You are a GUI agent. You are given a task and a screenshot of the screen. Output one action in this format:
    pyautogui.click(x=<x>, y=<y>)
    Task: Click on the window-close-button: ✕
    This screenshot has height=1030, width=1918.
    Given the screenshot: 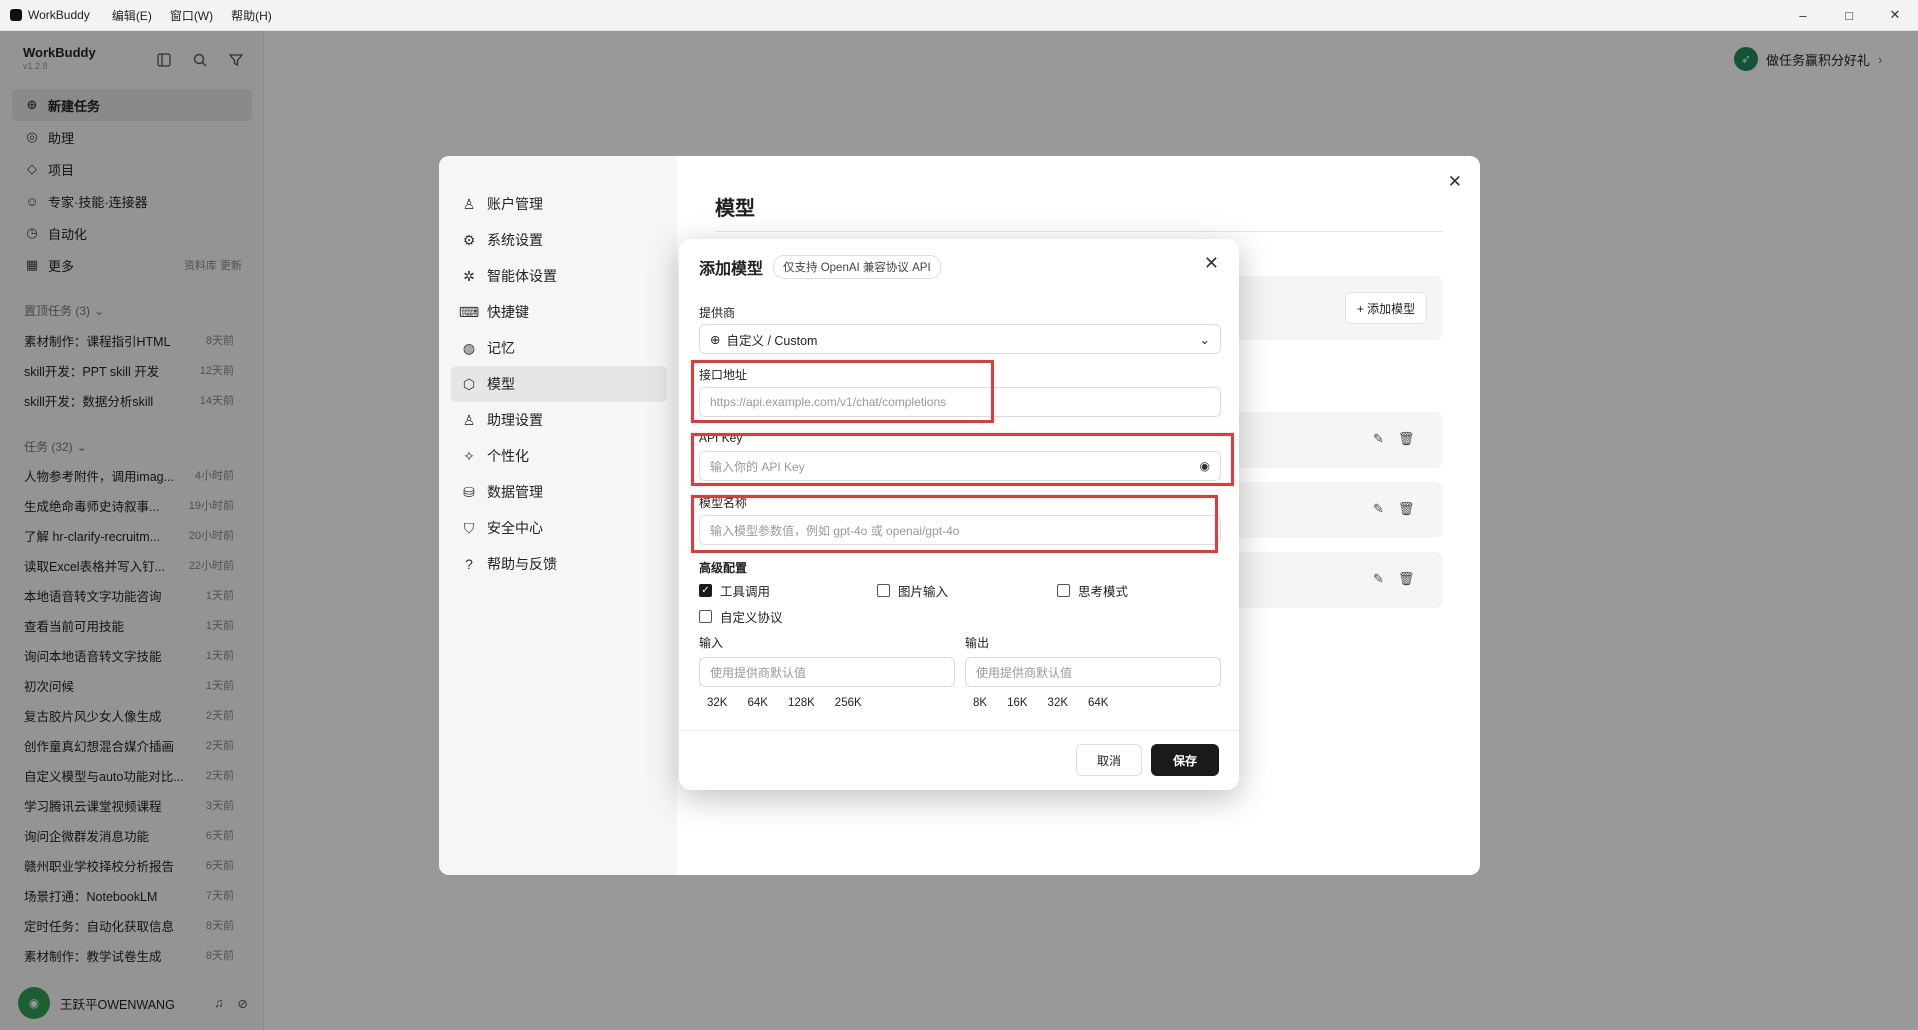 What is the action you would take?
    pyautogui.click(x=1895, y=15)
    